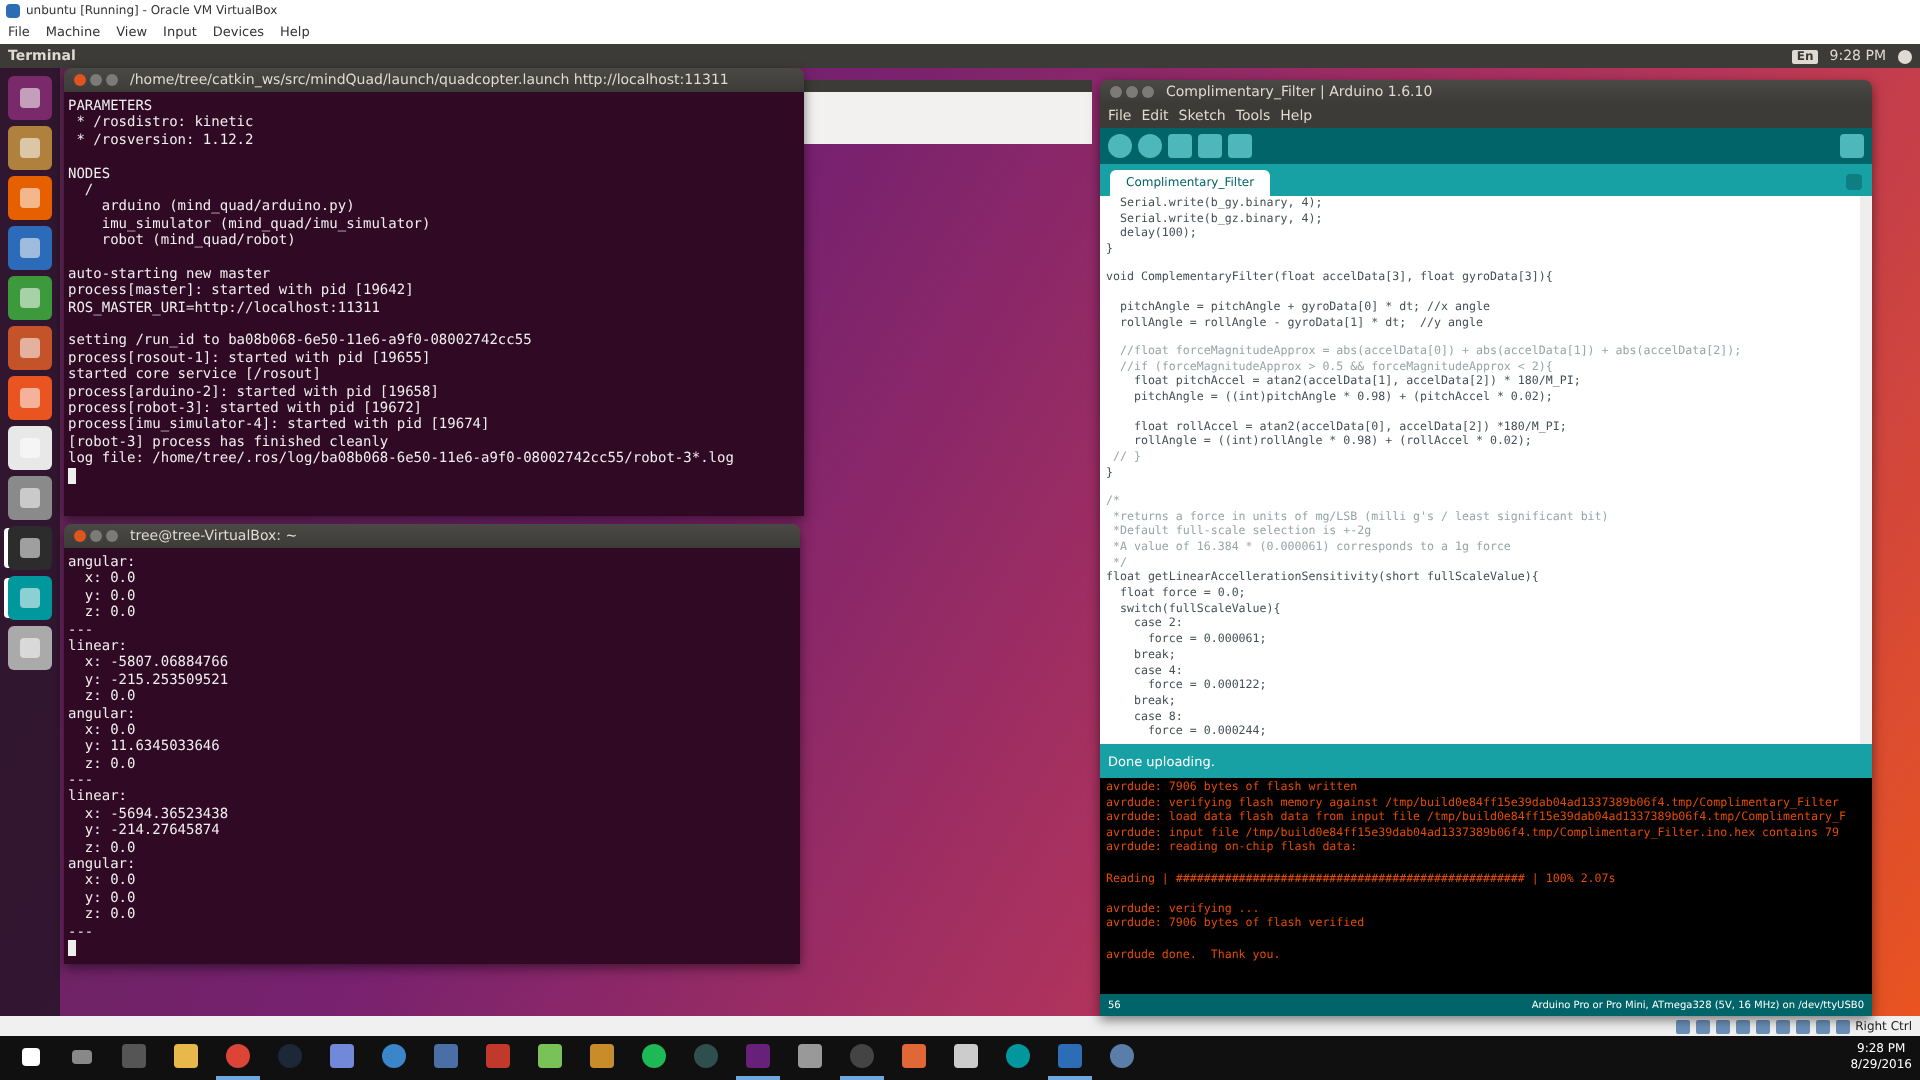 This screenshot has height=1080, width=1920. What do you see at coordinates (13, 10) in the screenshot?
I see `app-icon` at bounding box center [13, 10].